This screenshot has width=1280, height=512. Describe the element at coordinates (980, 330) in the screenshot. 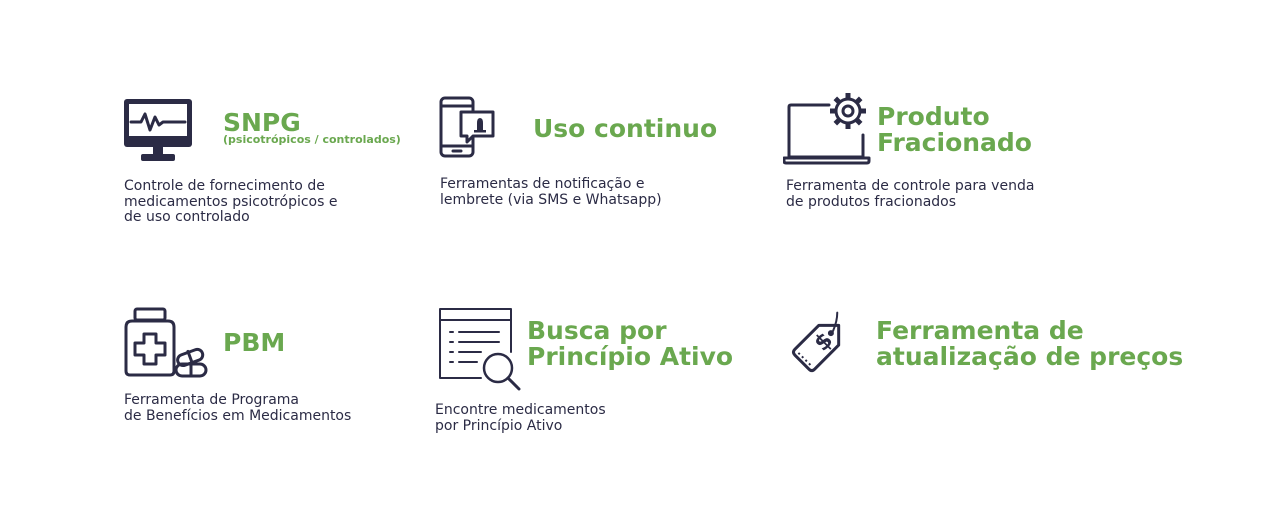

I see `feature-title-line1: Ferramenta de` at that location.